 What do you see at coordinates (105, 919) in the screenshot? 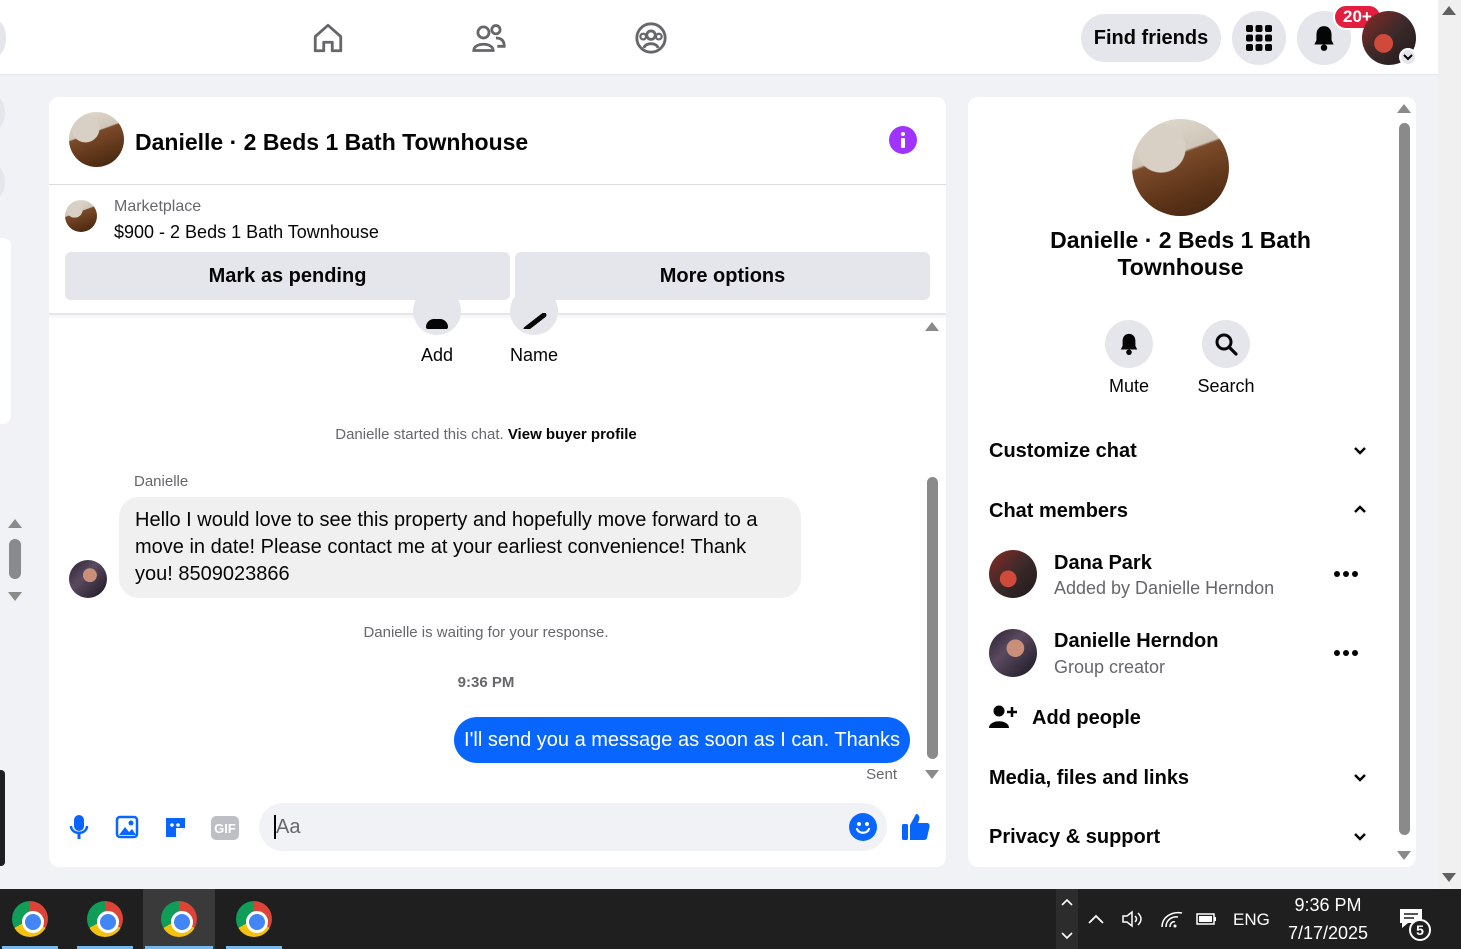
I see `chrome-profile-2-icon` at bounding box center [105, 919].